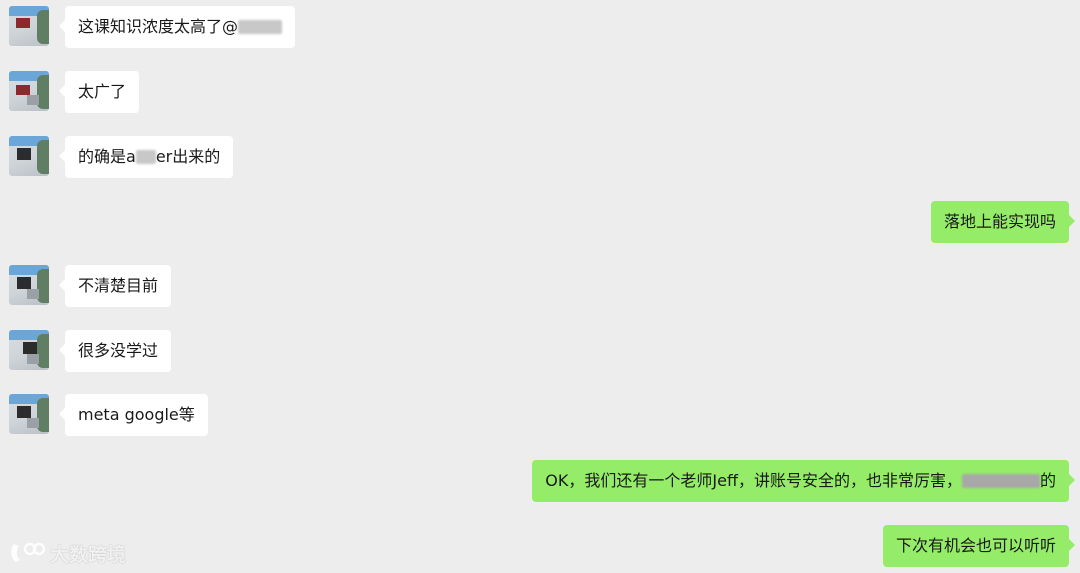 This screenshot has height=573, width=1080. I want to click on message-row: 这课知识浓度太高了@█████, so click(540, 28).